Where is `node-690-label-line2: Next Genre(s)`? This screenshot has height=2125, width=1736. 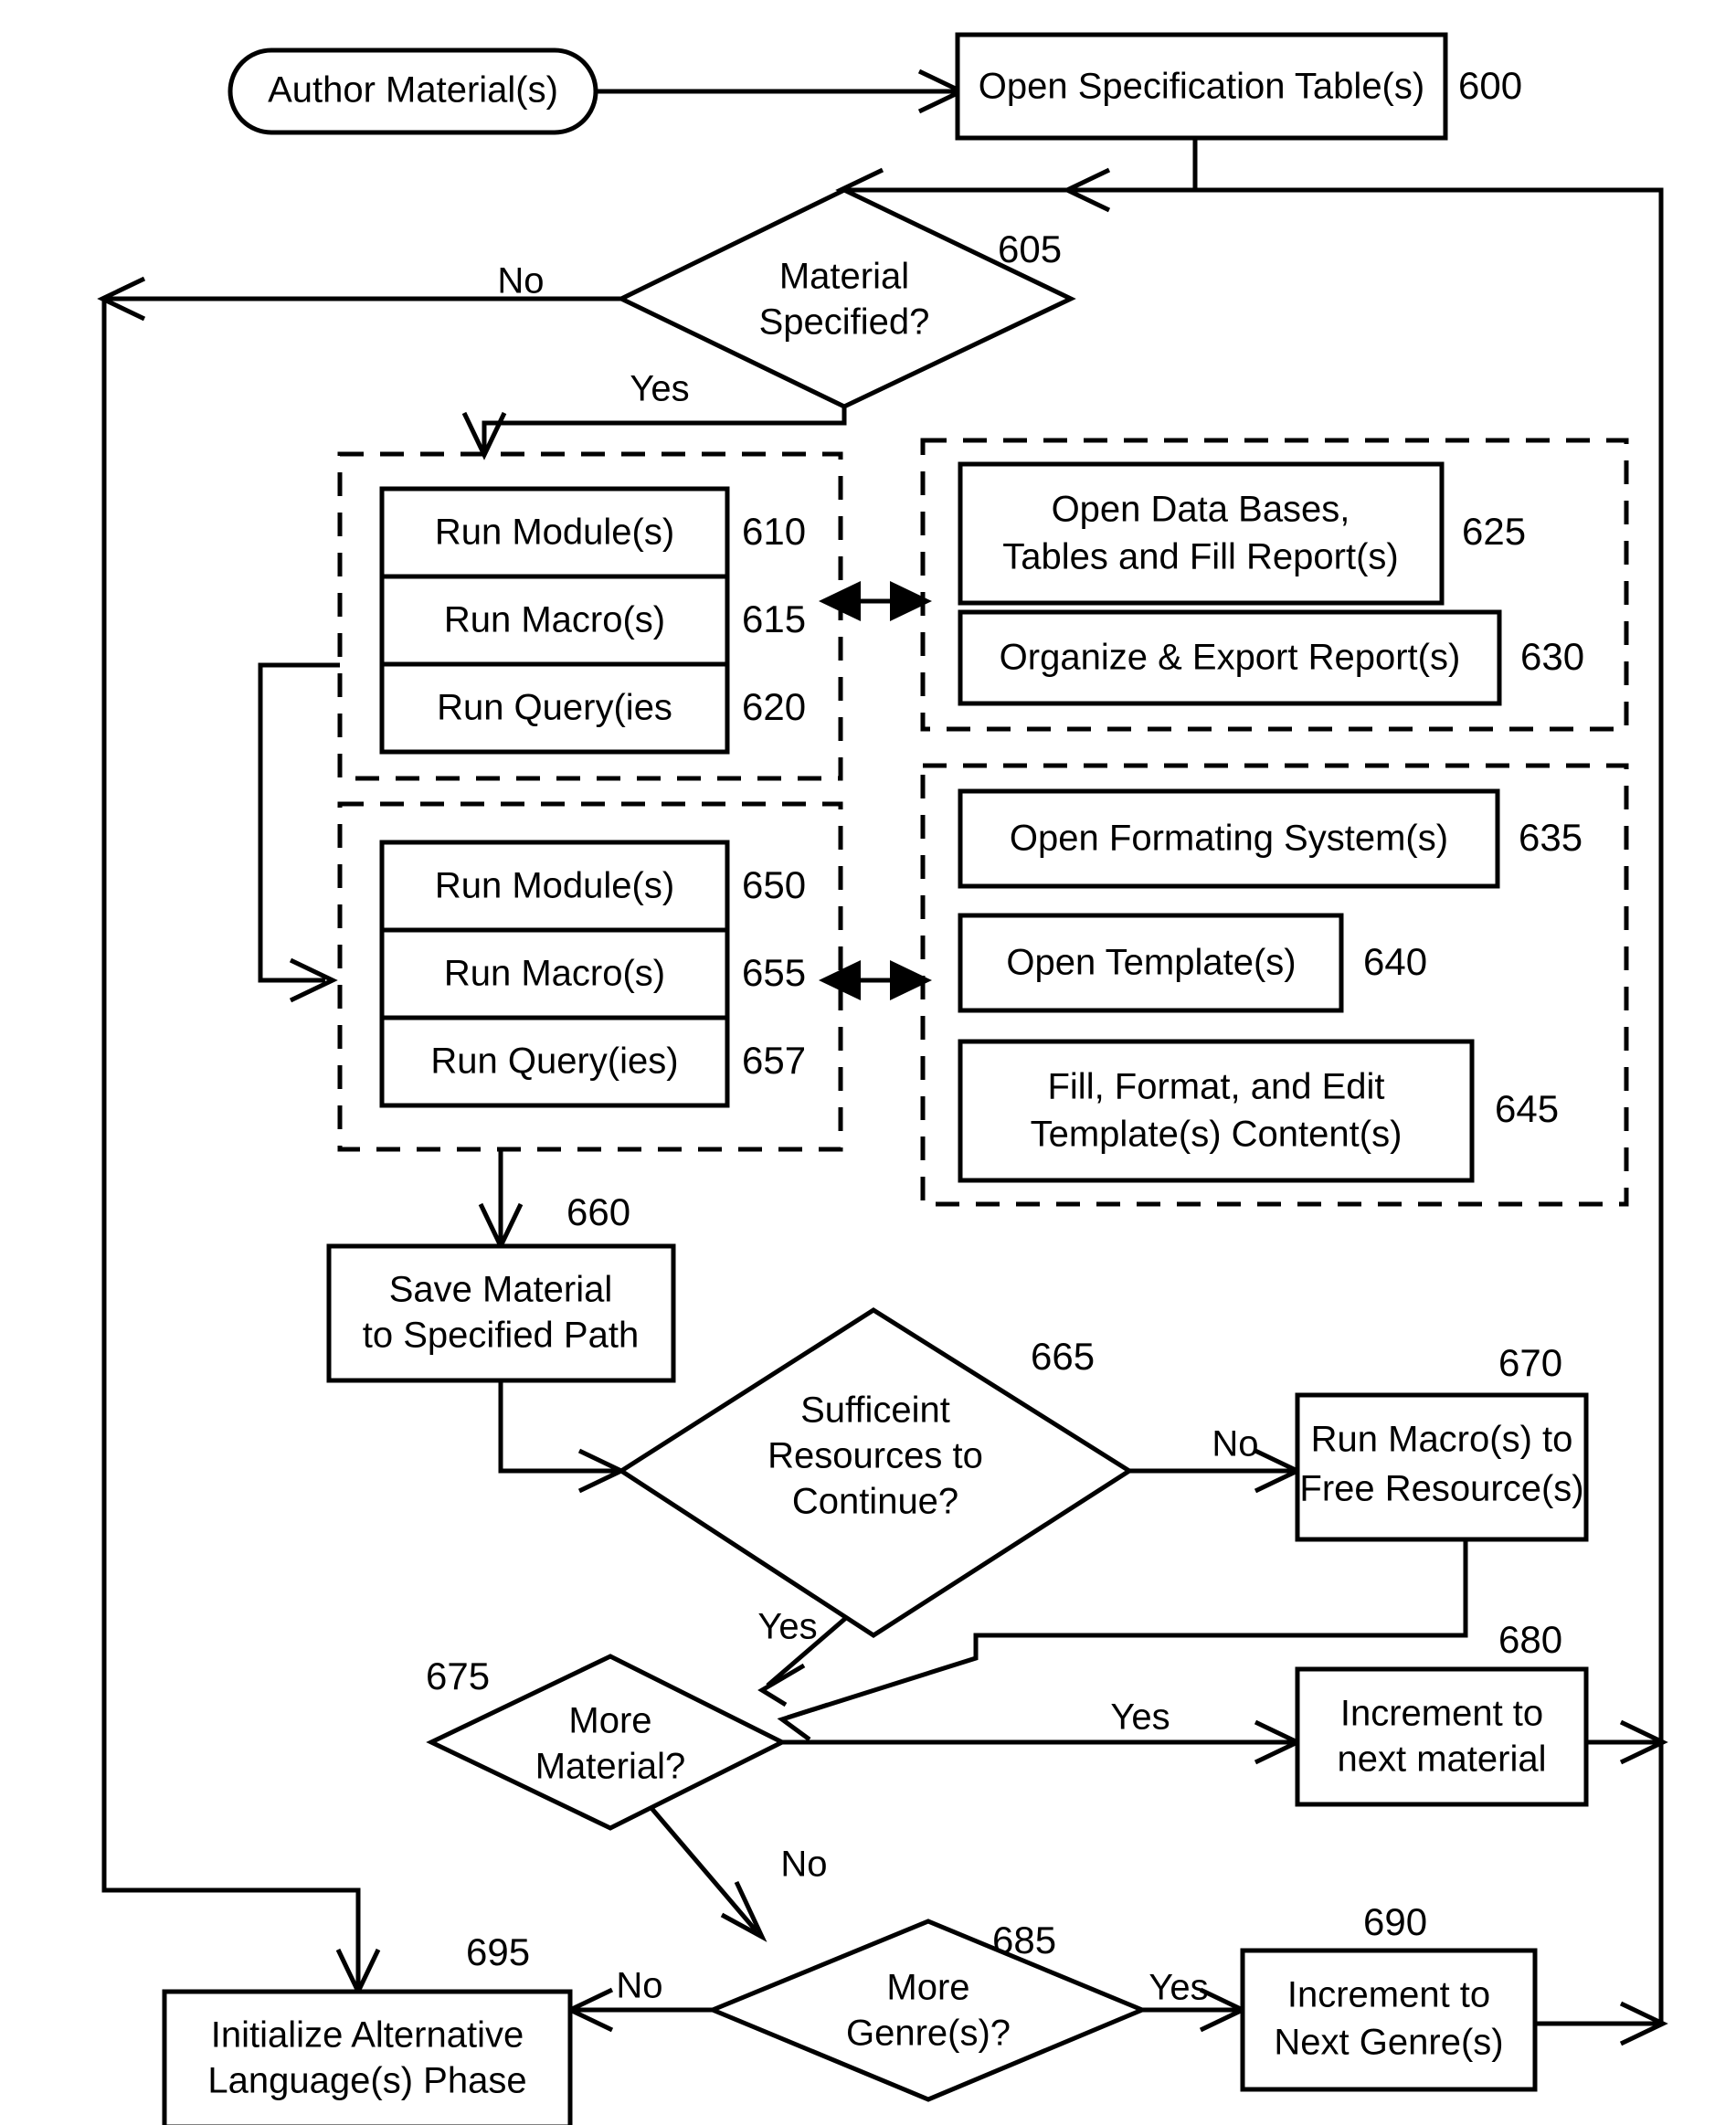
node-690-label-line2: Next Genre(s) is located at coordinates (1388, 2043).